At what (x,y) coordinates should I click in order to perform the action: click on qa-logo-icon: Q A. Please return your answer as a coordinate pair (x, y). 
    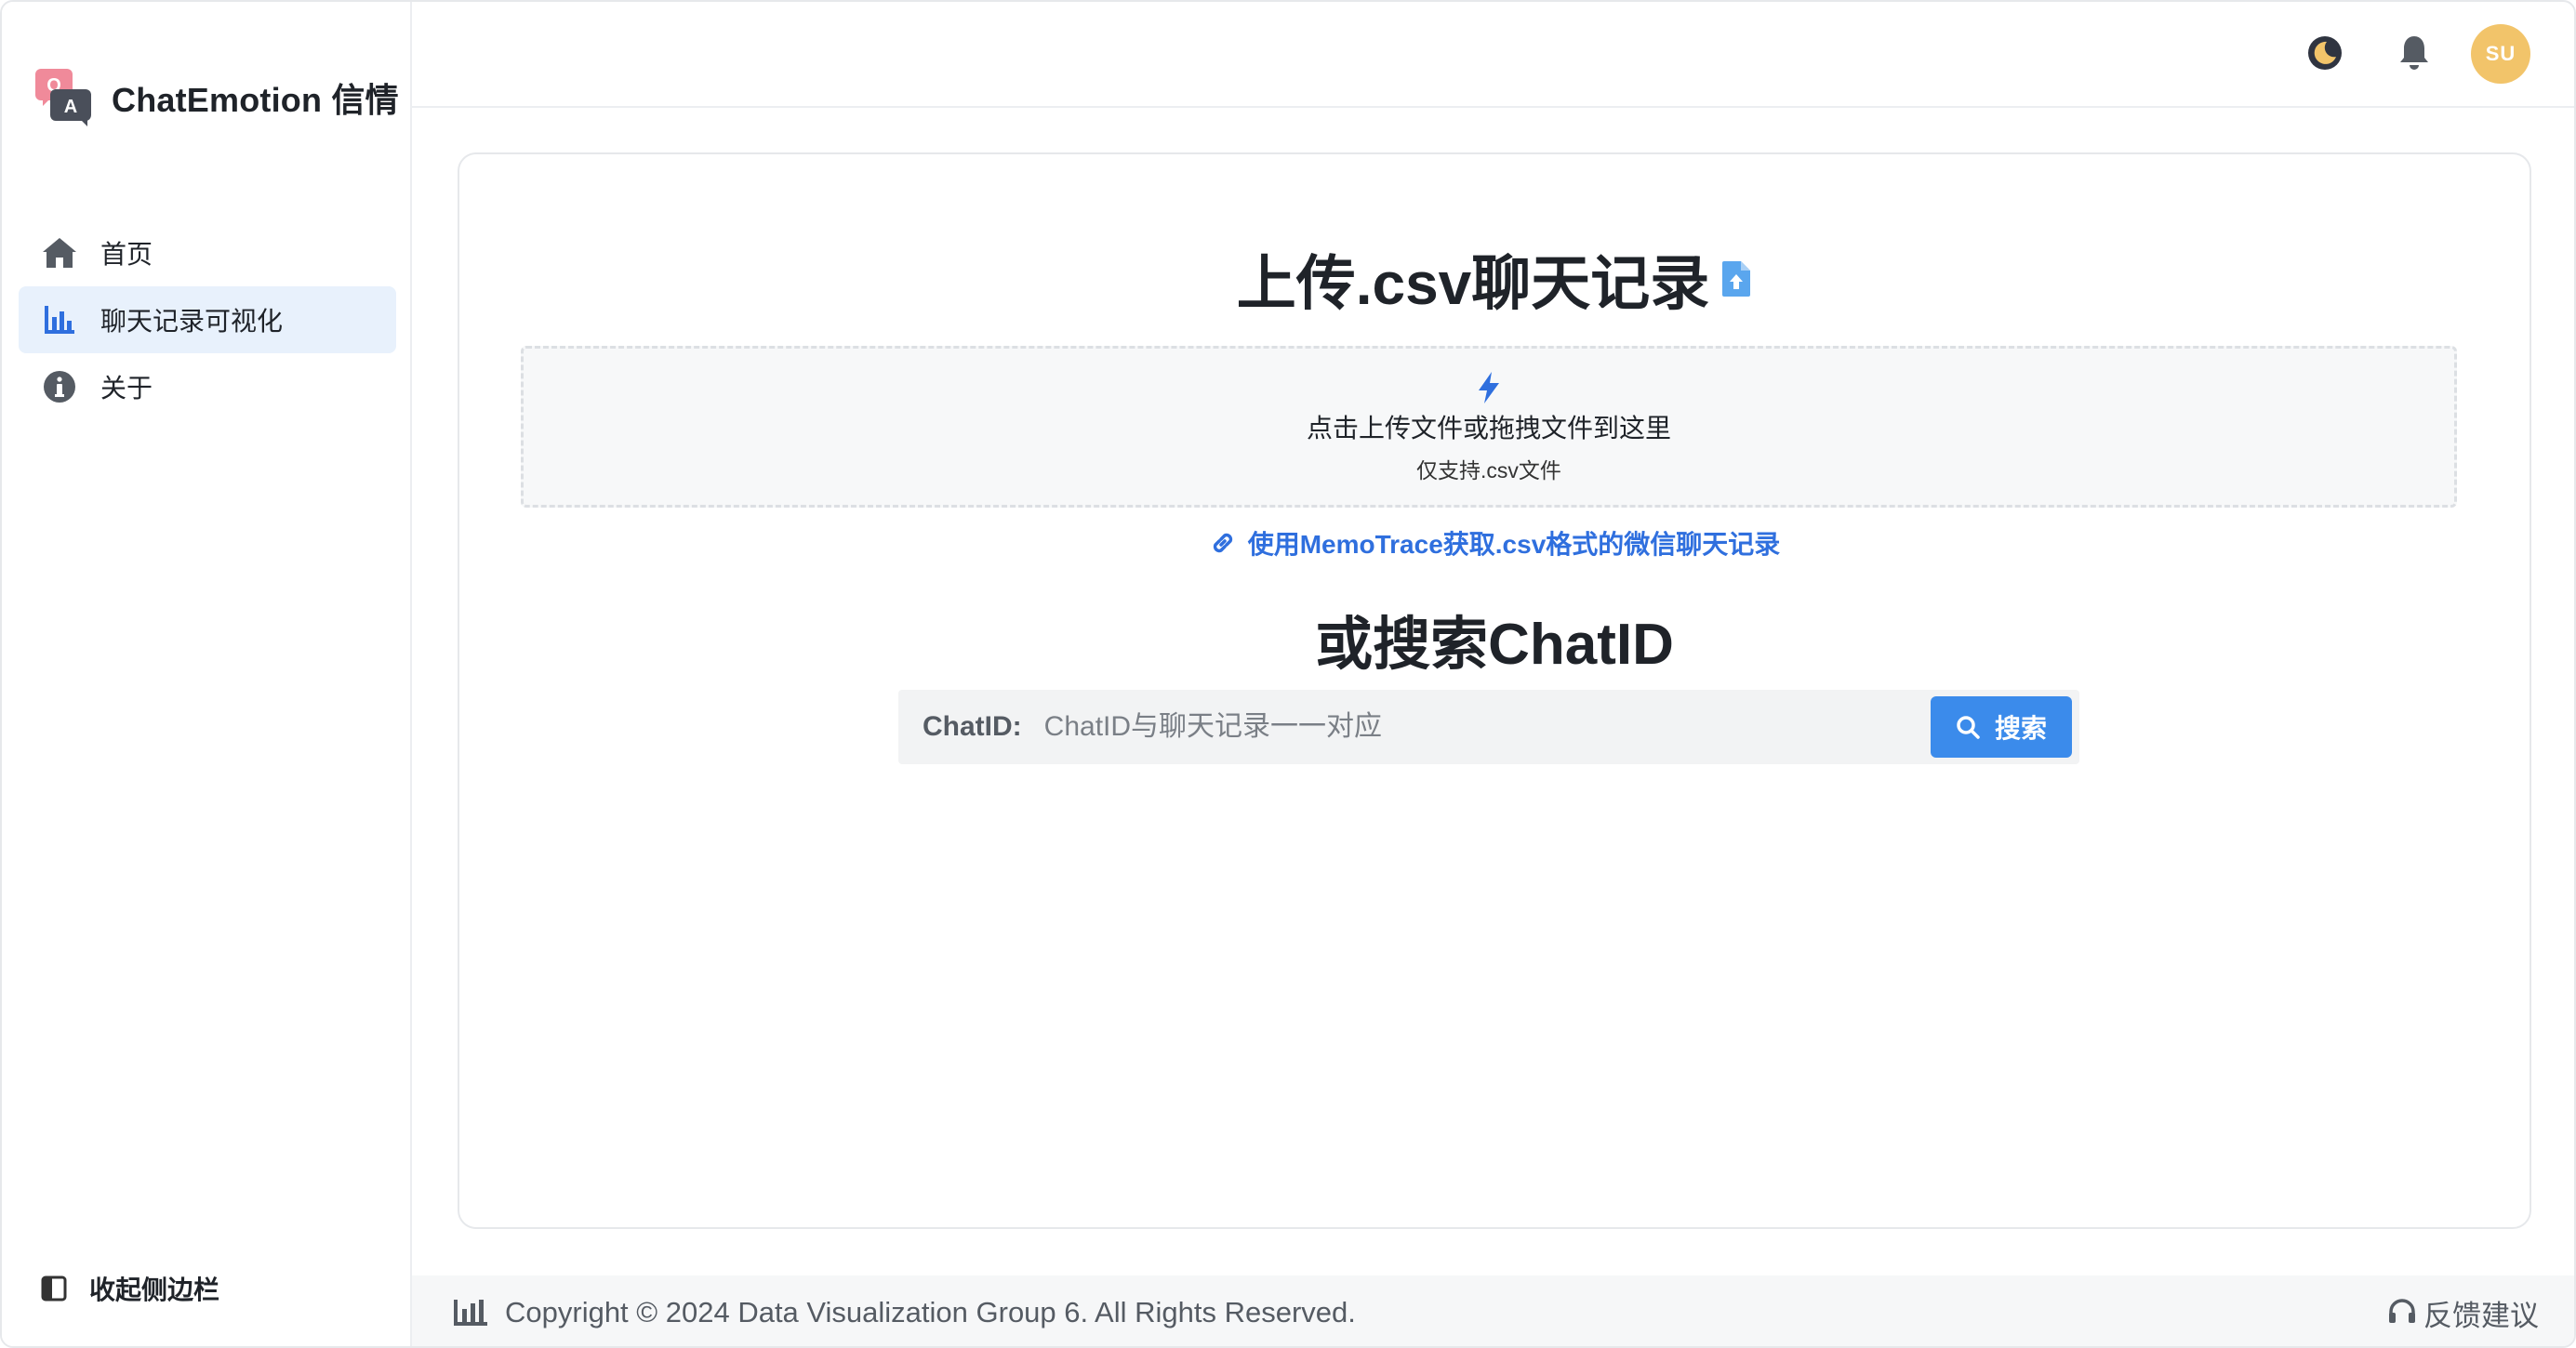
    Looking at the image, I should click on (63, 97).